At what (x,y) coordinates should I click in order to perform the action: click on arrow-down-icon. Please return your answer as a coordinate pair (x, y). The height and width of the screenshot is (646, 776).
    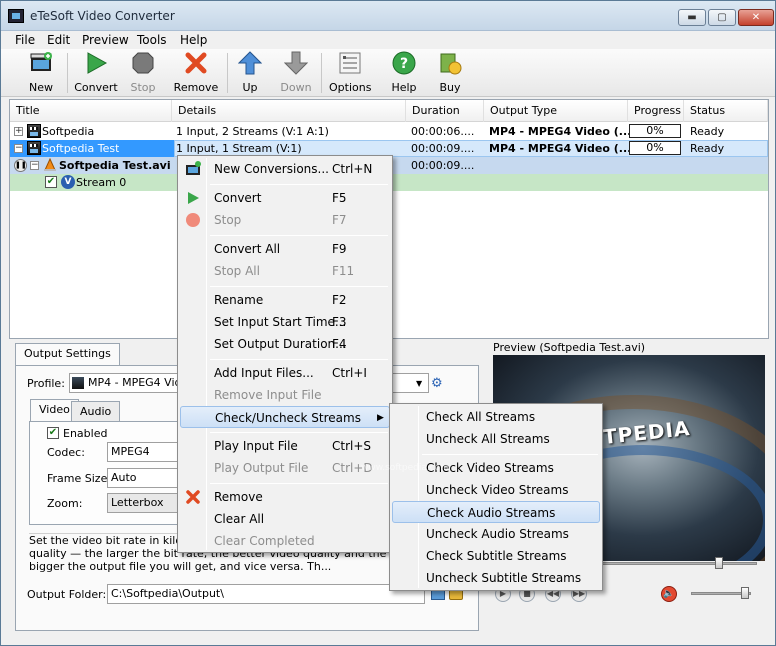
    Looking at the image, I should click on (296, 63).